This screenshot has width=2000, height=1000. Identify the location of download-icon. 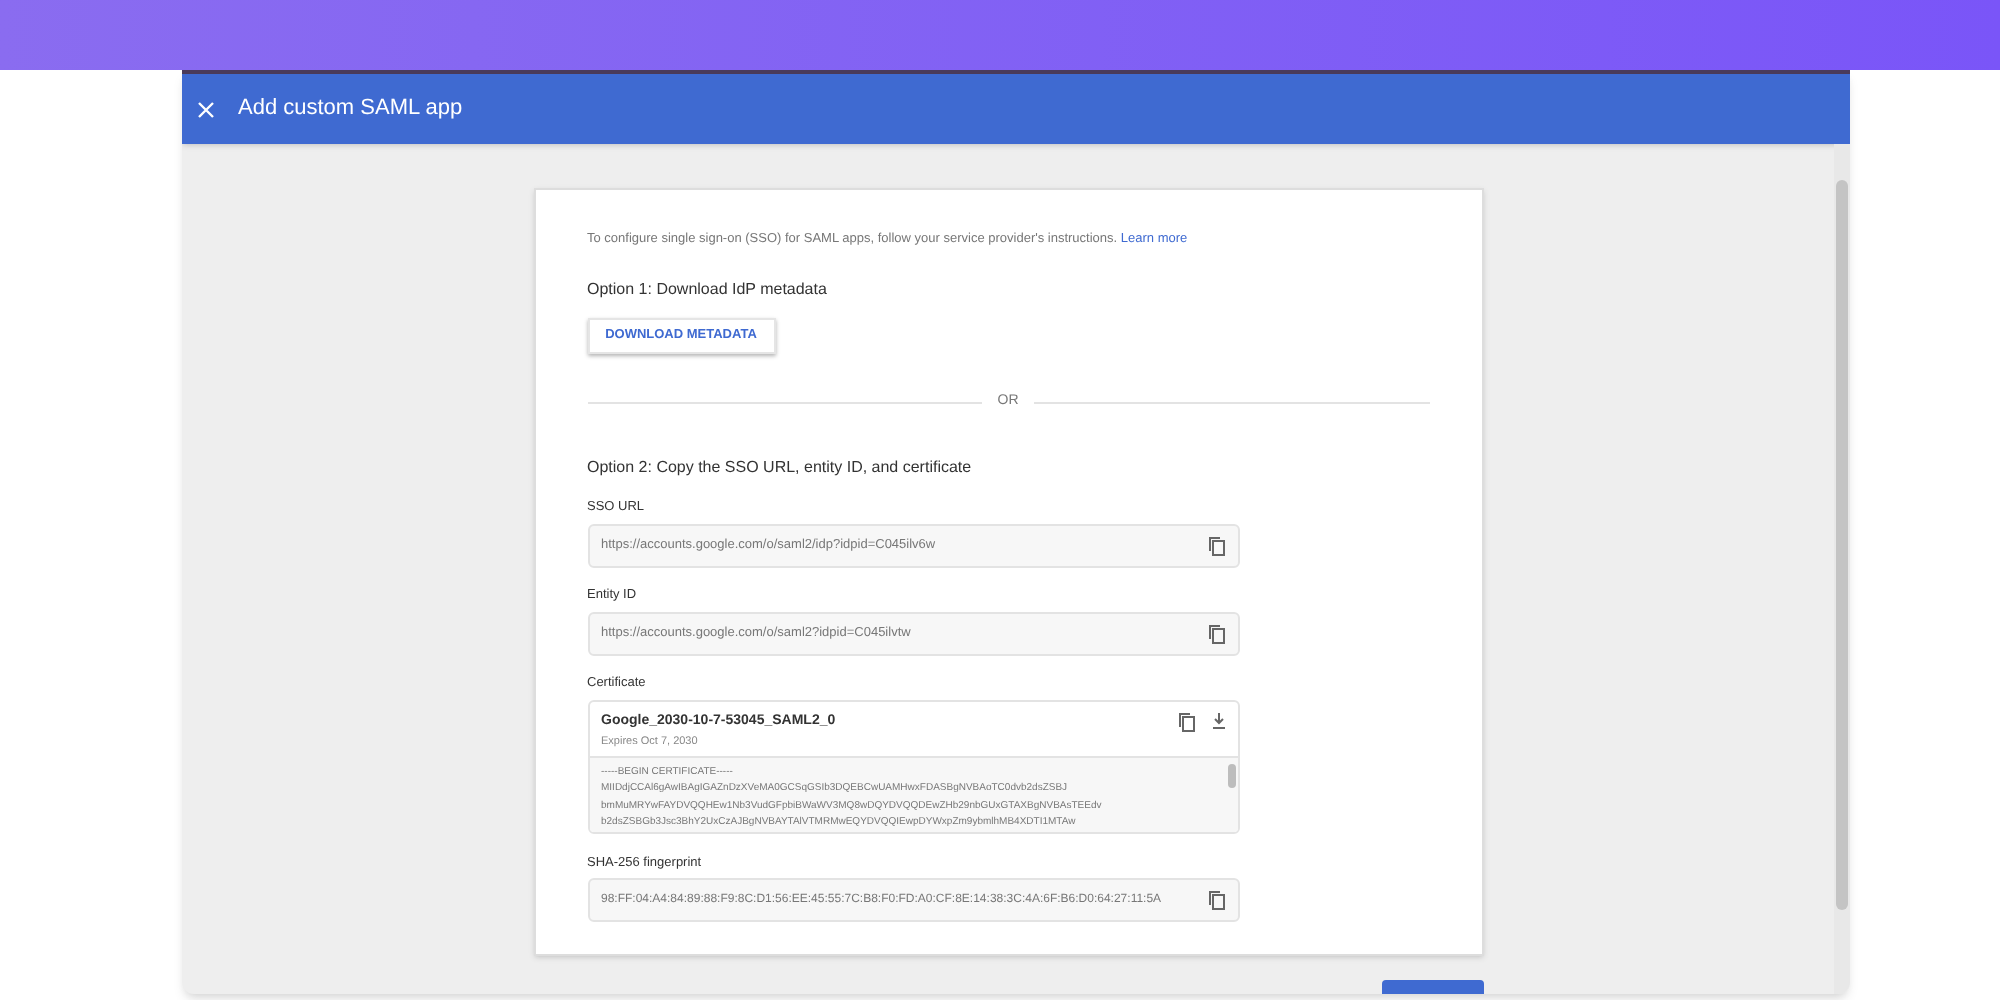
(1218, 720).